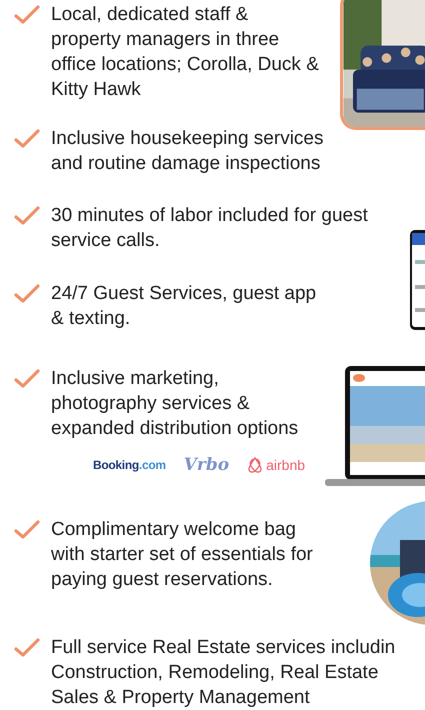 This screenshot has width=425, height=710. I want to click on vrbo-logo: Vrbo, so click(207, 465).